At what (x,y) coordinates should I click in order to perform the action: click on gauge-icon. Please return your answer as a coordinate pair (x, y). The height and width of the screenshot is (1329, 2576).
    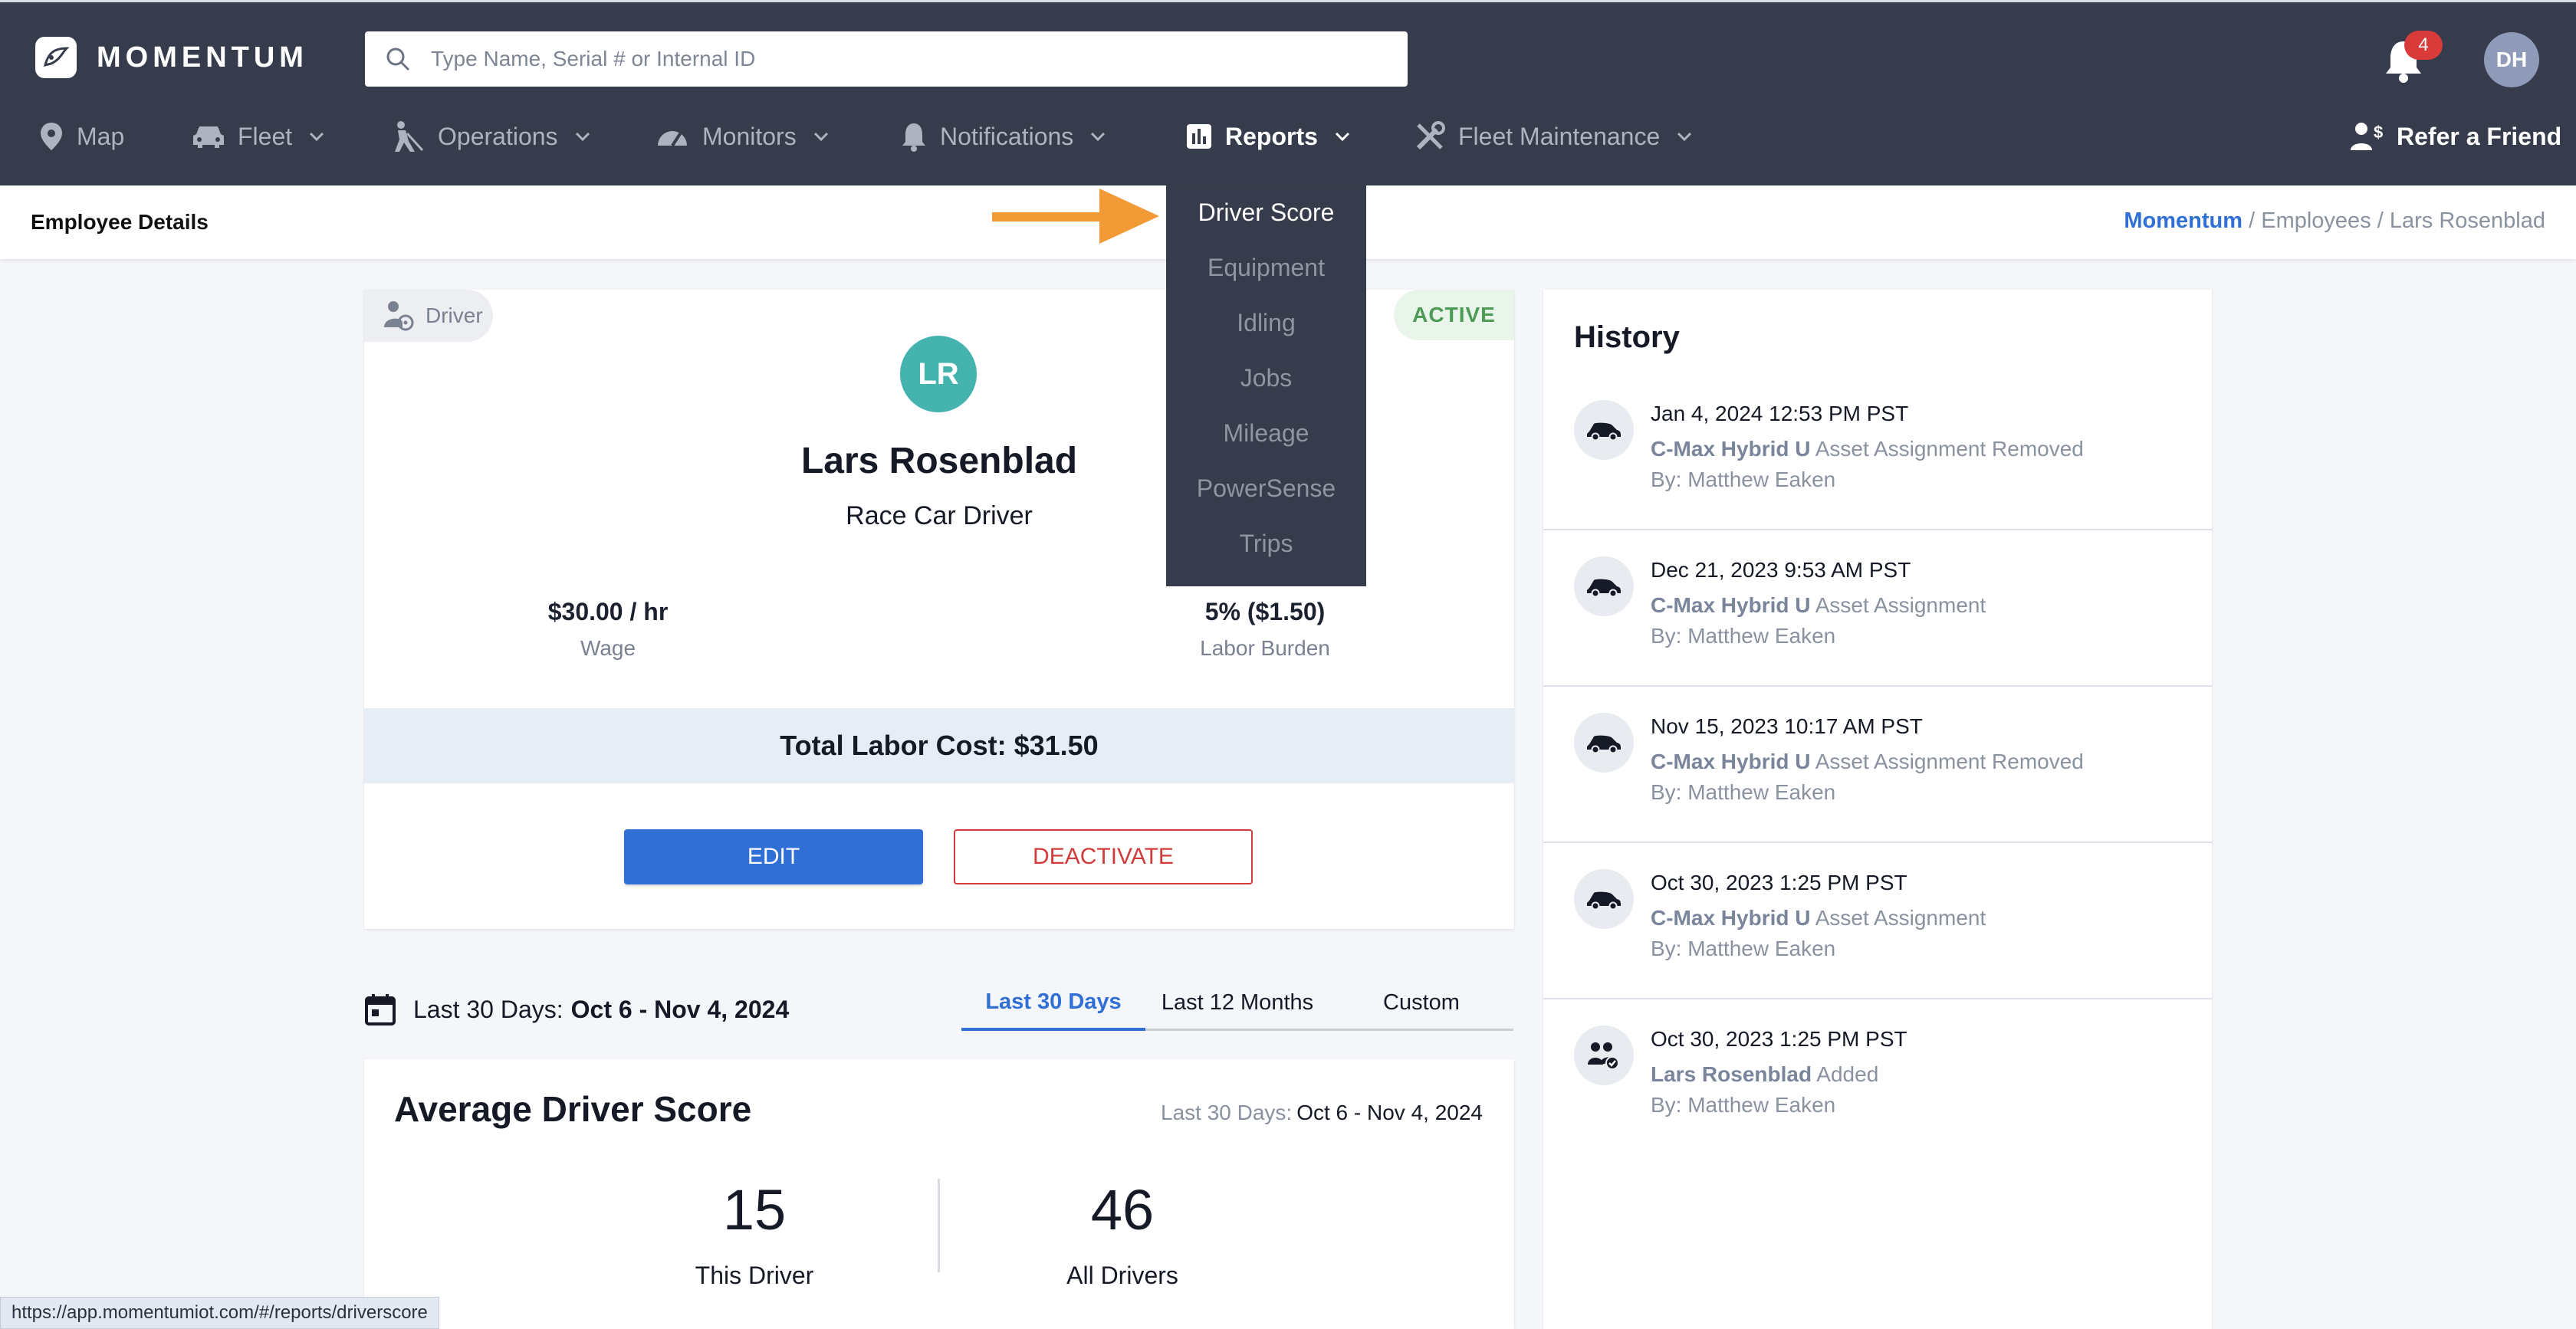
    Looking at the image, I should click on (672, 138).